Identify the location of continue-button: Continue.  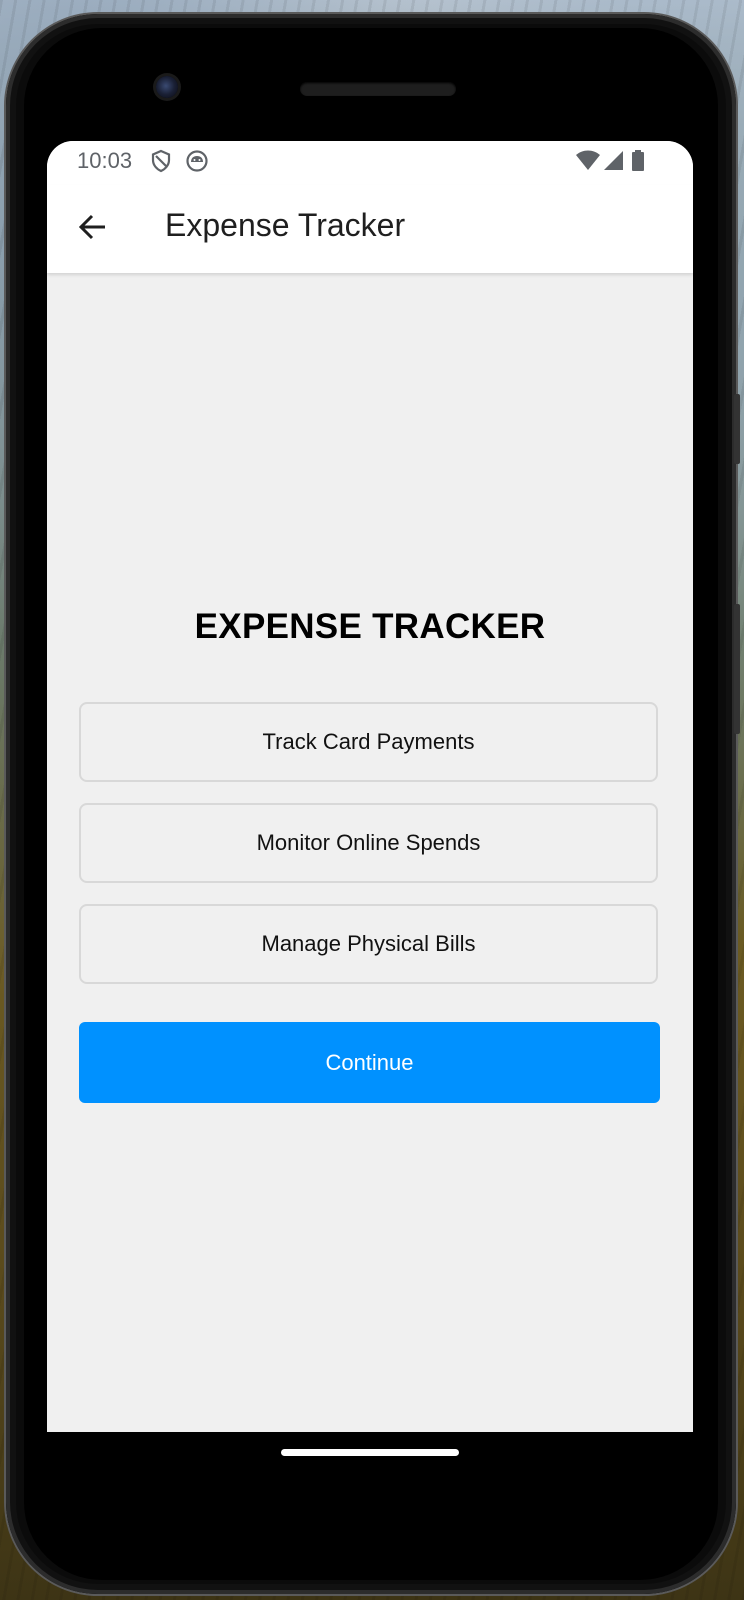
(369, 1062).